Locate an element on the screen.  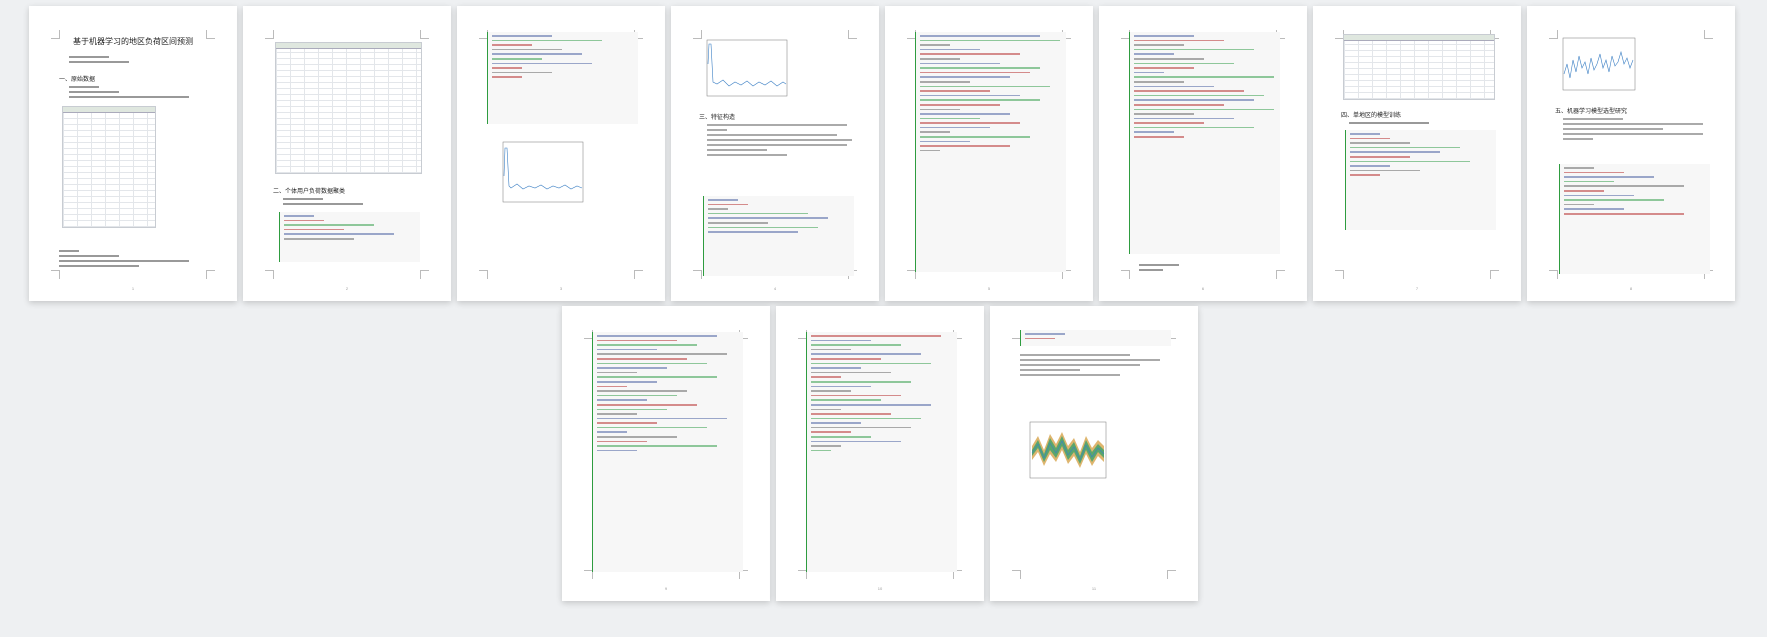
document-page: 五、机器学习模型选型研究 8 is located at coordinates (1631, 153).